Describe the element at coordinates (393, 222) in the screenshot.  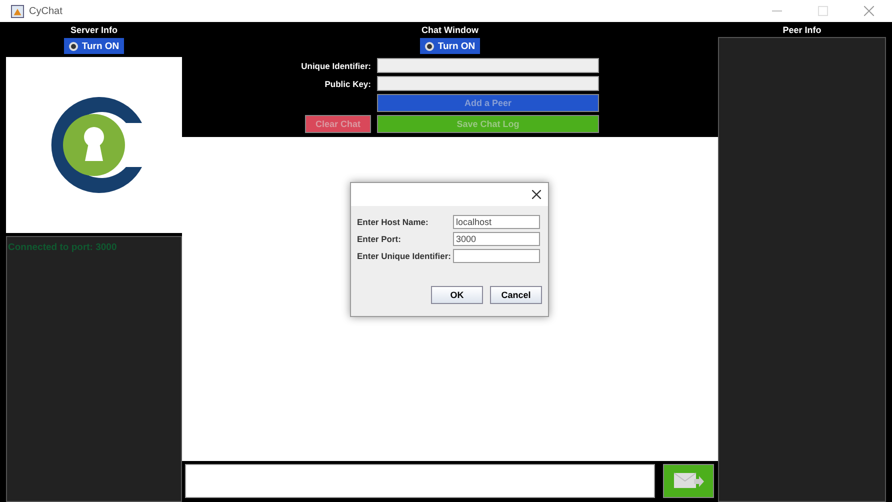
I see `field-label: Enter Host Name:` at that location.